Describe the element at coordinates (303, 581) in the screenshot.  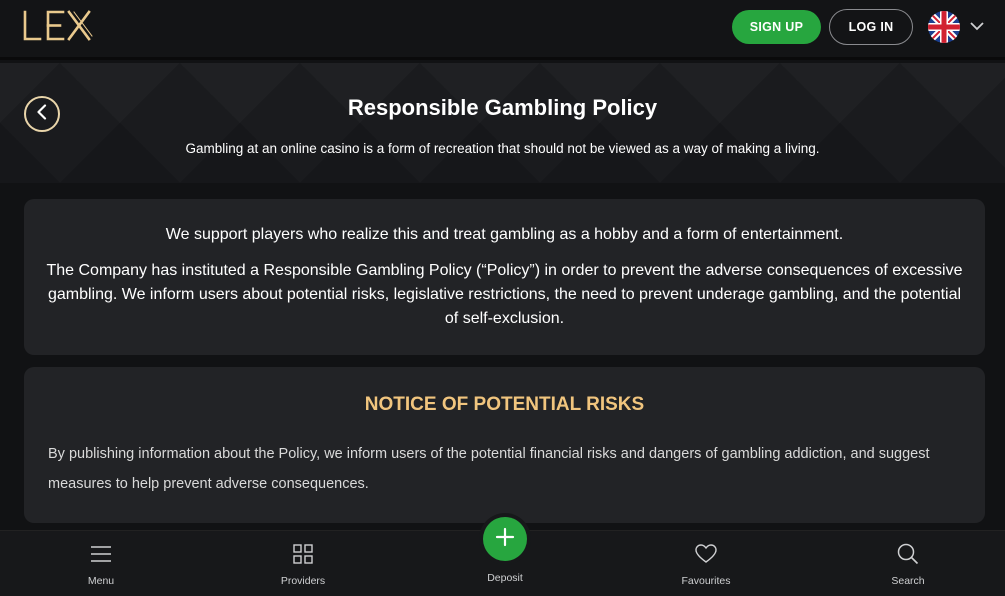
I see `nav-label-providers: Providers` at that location.